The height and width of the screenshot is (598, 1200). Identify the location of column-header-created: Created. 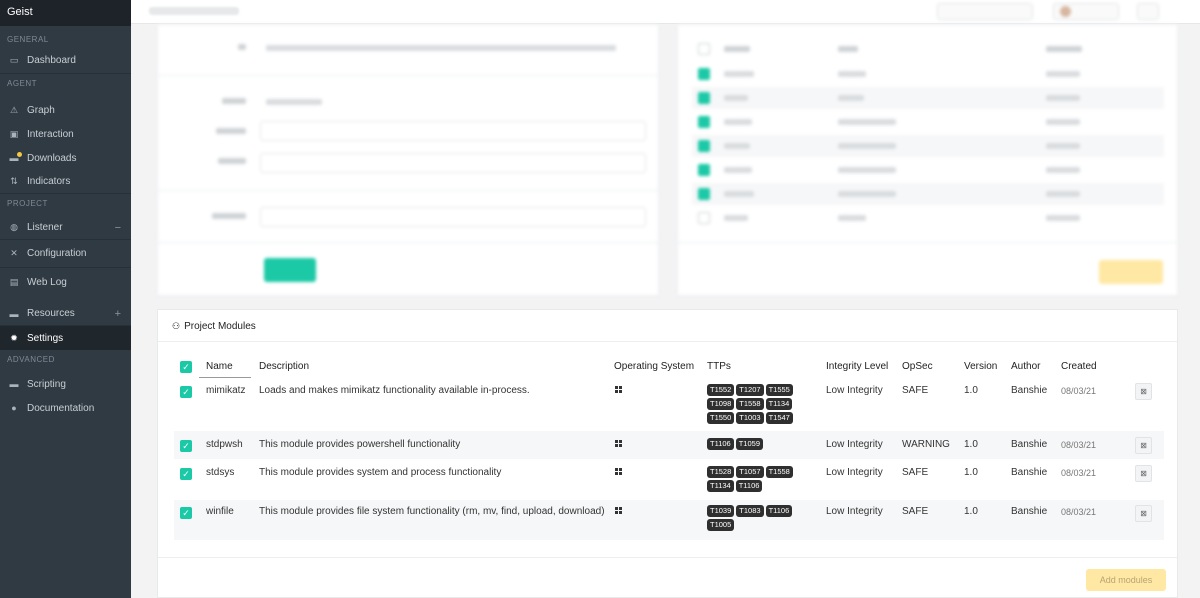
(1079, 366).